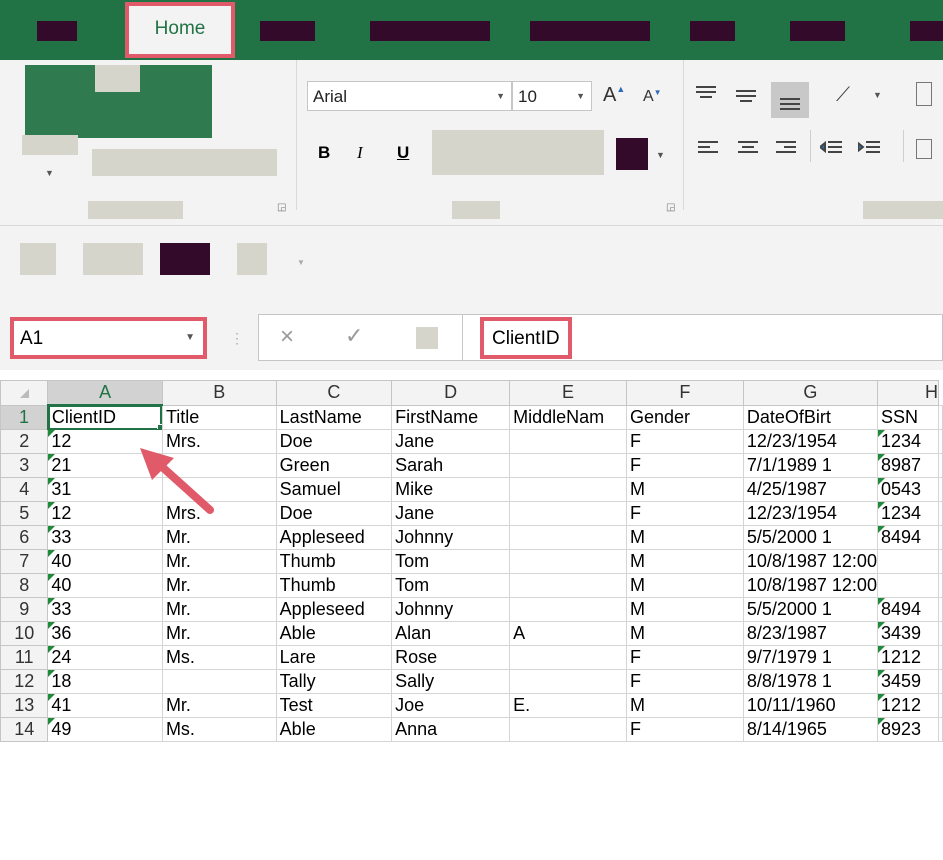  Describe the element at coordinates (908, 657) in the screenshot. I see `cell-h11: 1212` at that location.